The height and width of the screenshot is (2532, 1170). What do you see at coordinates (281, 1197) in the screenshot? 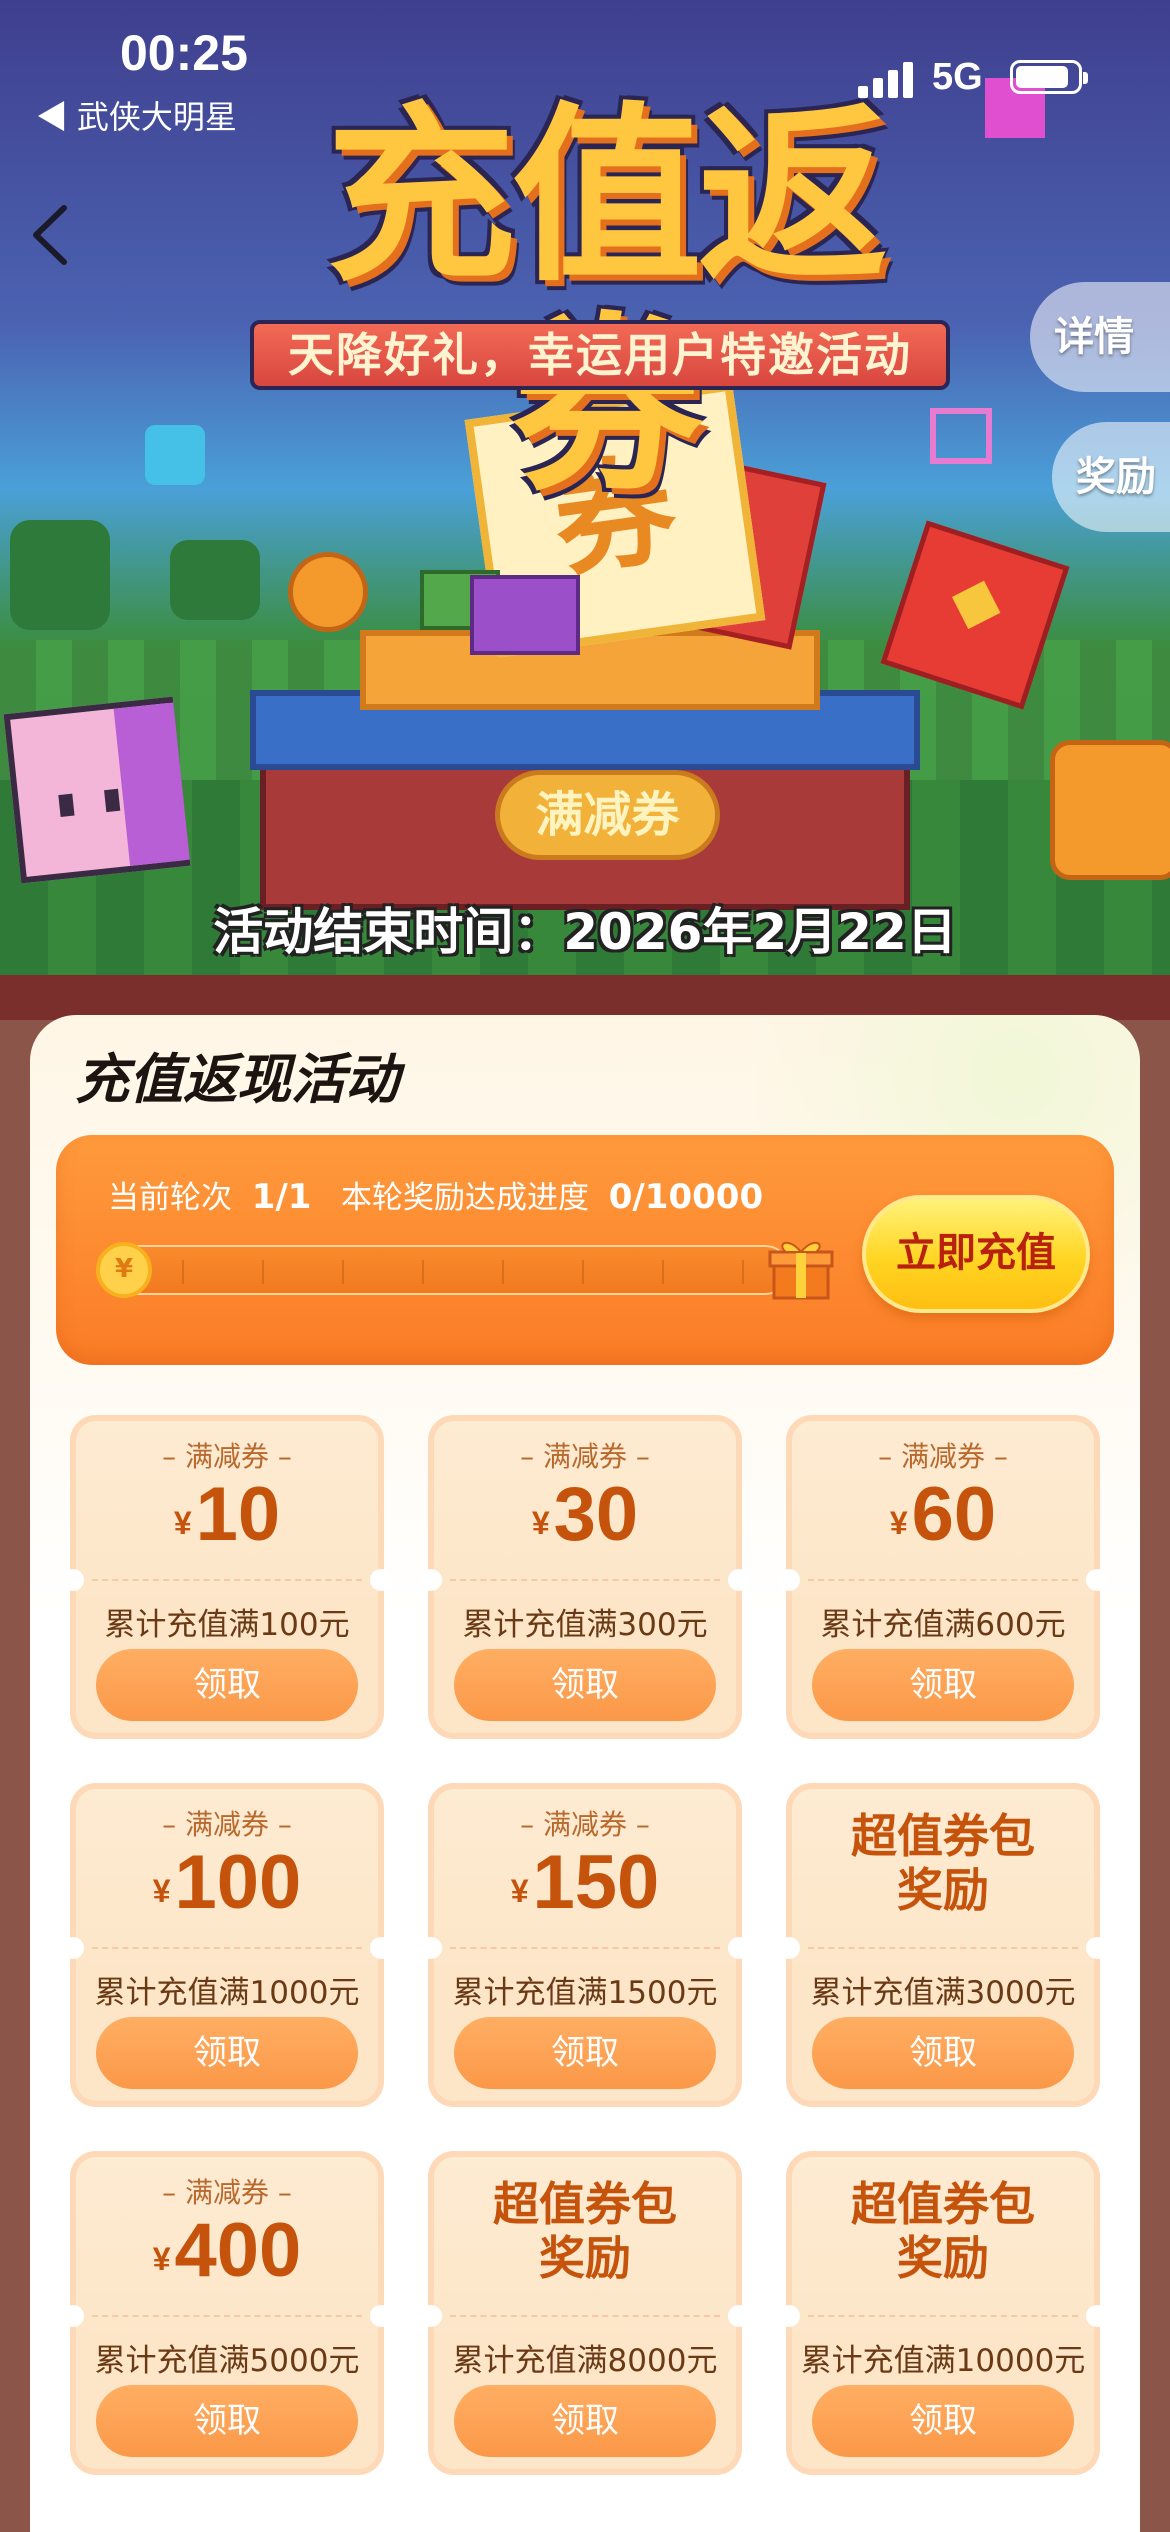
I see `round-value: 1/1` at bounding box center [281, 1197].